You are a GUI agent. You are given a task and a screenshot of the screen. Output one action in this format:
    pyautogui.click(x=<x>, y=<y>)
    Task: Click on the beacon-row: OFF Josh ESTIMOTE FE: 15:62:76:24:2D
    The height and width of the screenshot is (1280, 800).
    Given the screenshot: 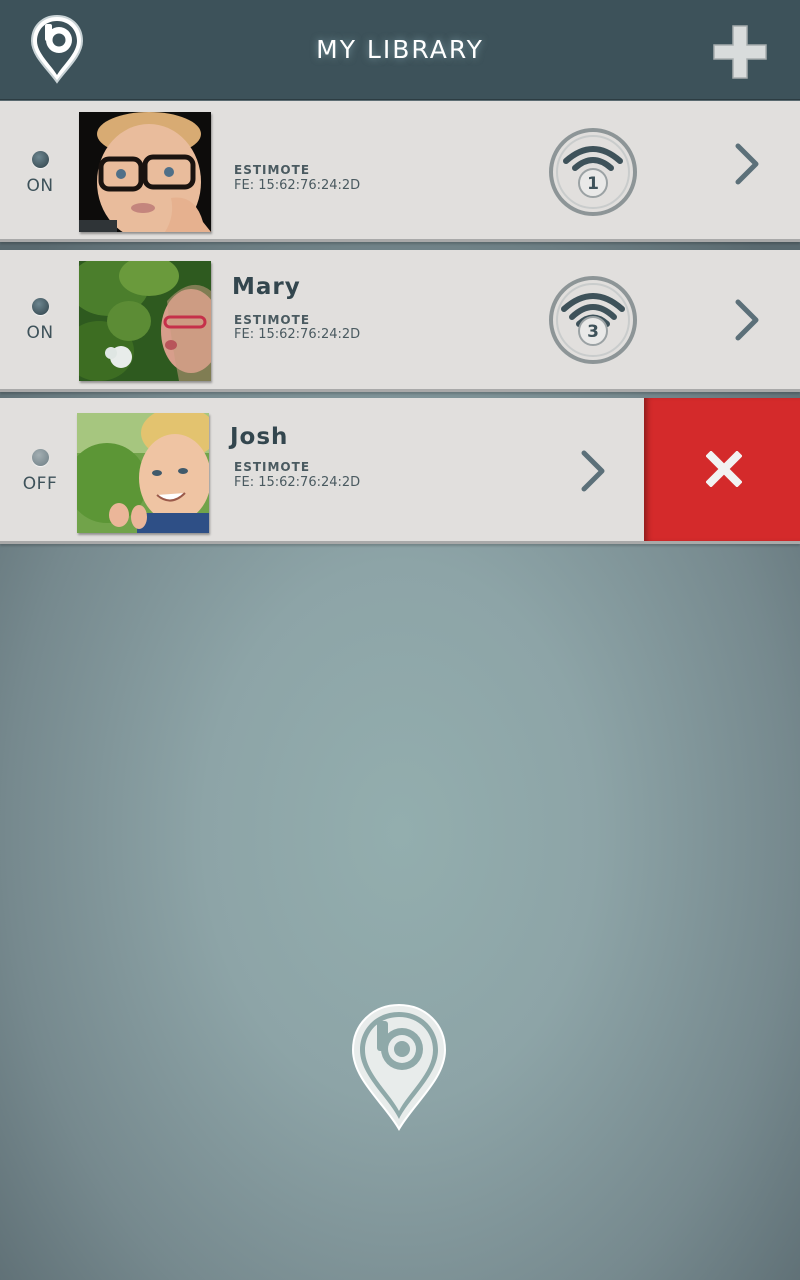 What is the action you would take?
    pyautogui.click(x=400, y=469)
    